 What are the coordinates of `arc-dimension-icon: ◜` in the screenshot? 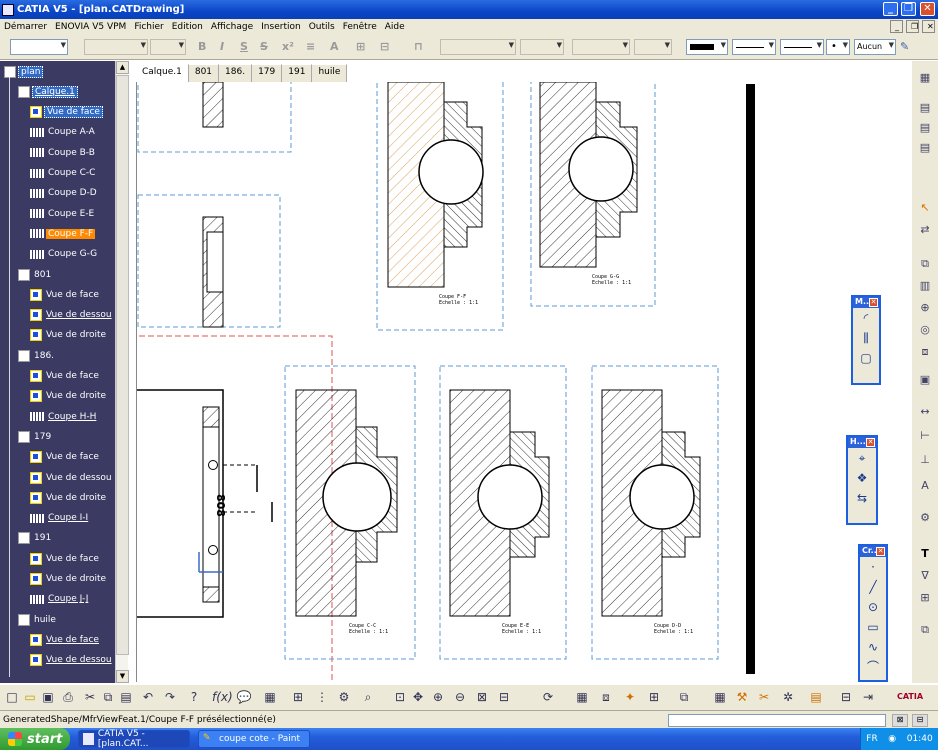 It's located at (866, 318).